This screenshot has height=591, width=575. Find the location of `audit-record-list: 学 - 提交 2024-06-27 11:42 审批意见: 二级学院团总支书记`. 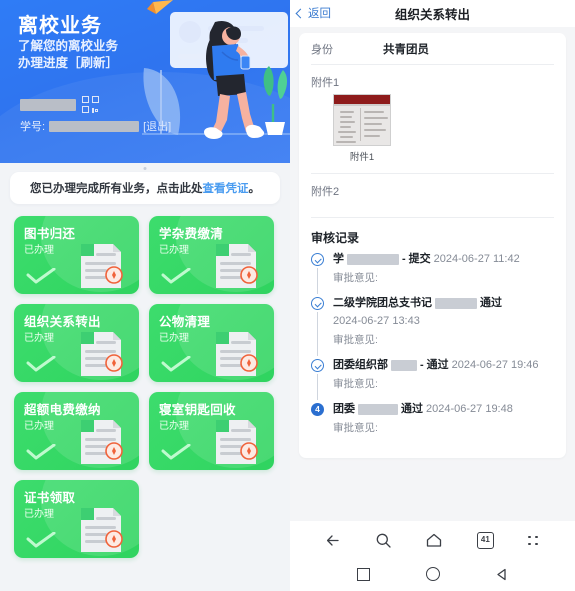

audit-record-list: 学 - 提交 2024-06-27 11:42 审批意见: 二级学院团总支书记 is located at coordinates (432, 355).